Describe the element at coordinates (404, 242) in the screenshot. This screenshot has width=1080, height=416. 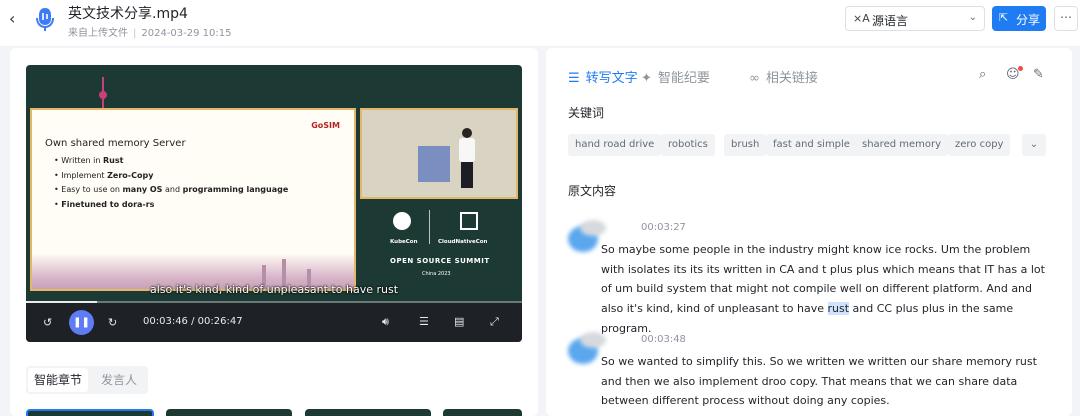
I see `kubecon-text: KubeCon` at that location.